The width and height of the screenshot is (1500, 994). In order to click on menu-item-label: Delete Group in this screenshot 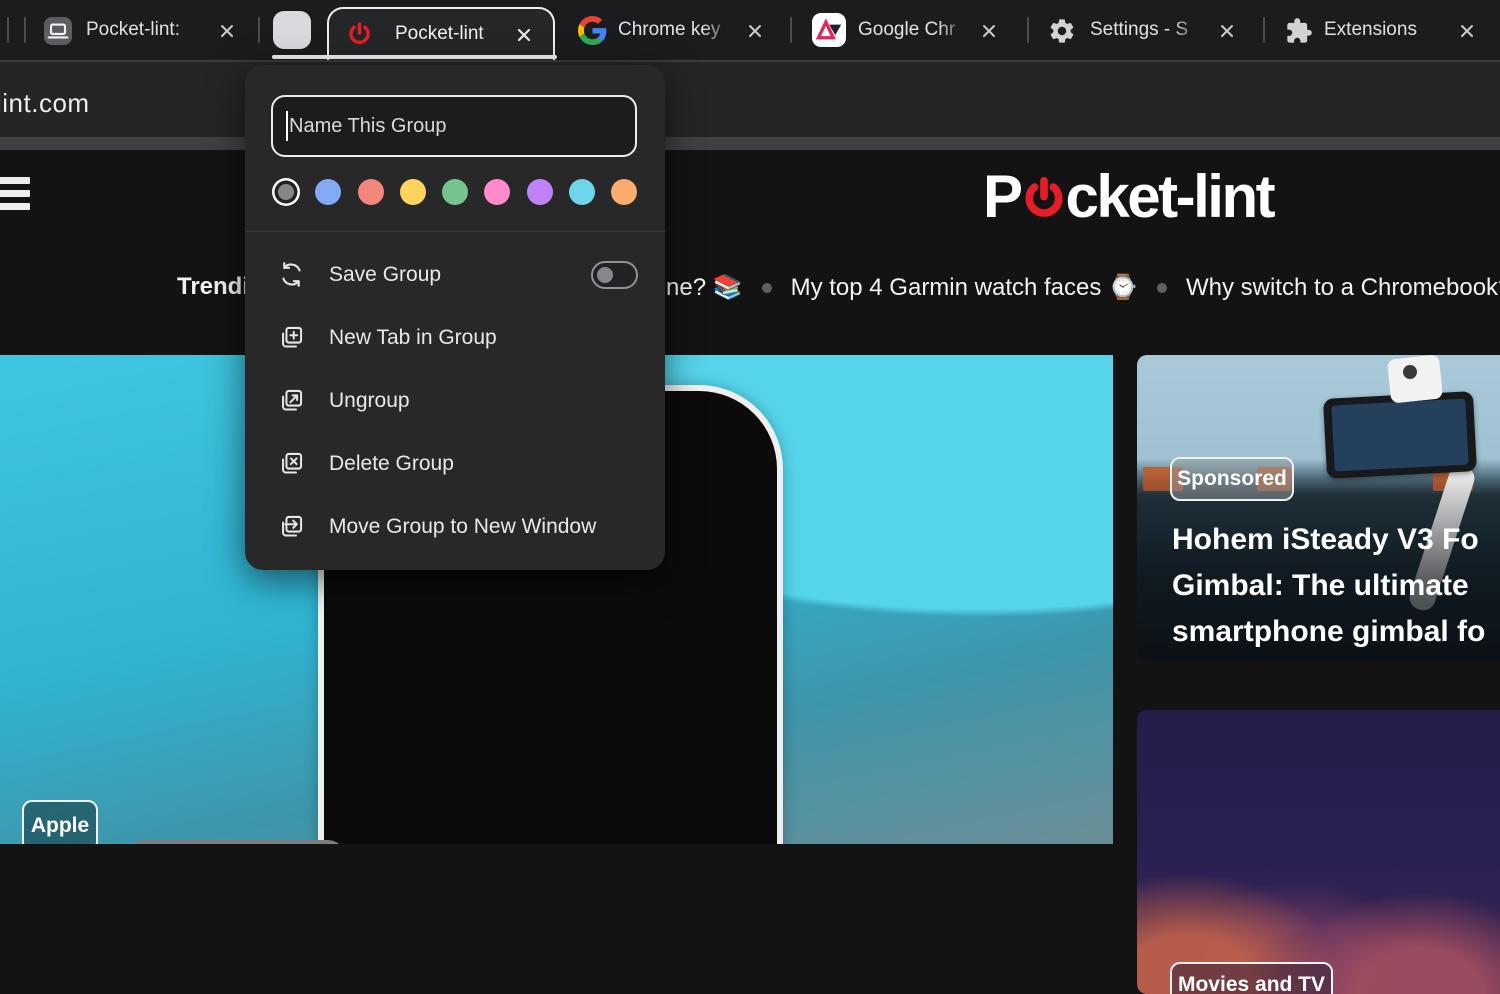, I will do `click(391, 463)`.